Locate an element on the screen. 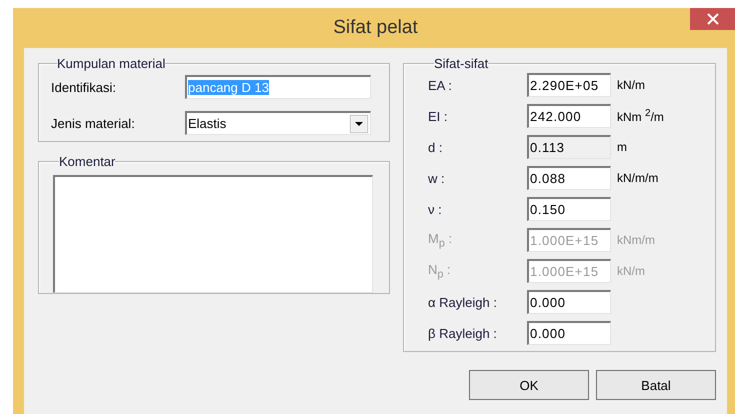  property-value-field: 0.113 is located at coordinates (569, 147).